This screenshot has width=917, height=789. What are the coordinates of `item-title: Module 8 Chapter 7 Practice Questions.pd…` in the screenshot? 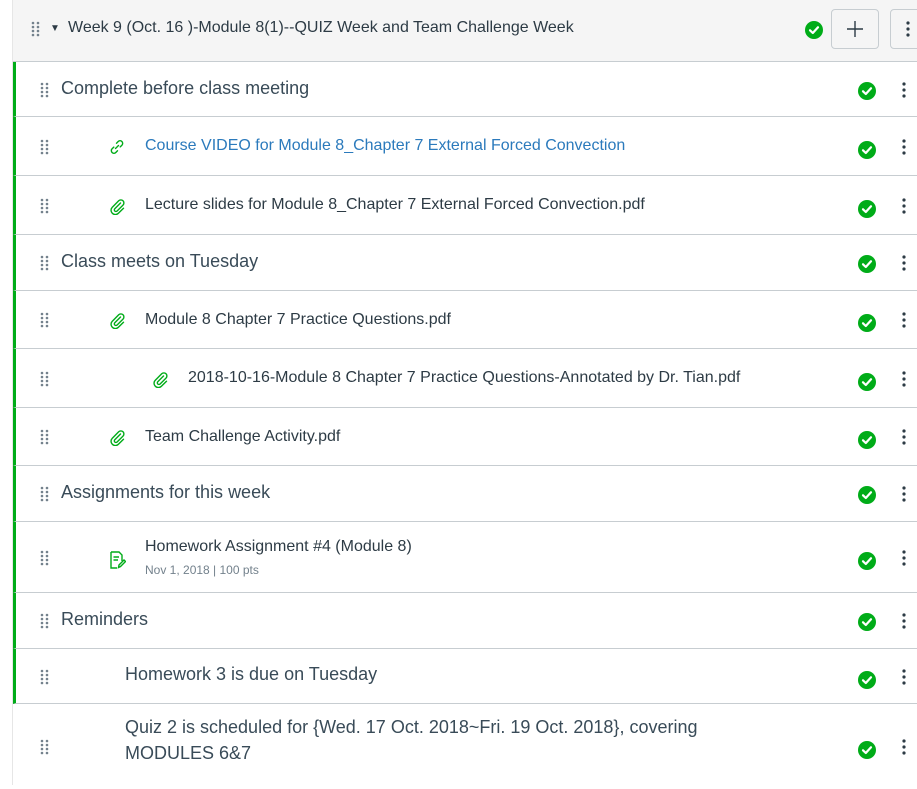 It's located at (298, 320).